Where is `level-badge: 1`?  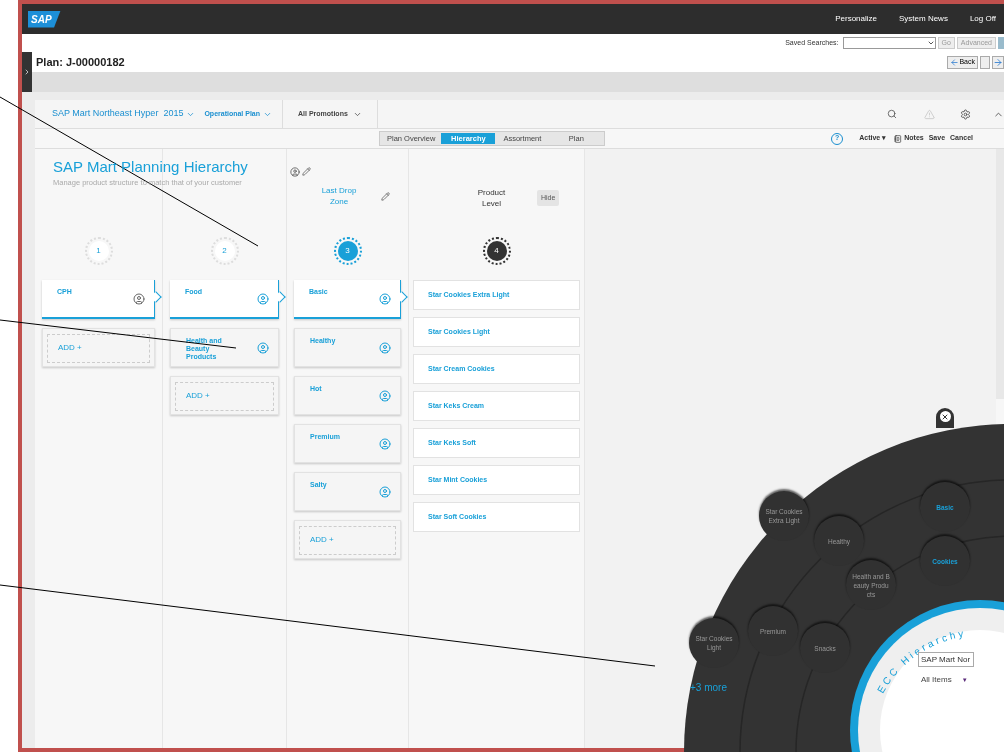
level-badge: 1 is located at coordinates (98, 251).